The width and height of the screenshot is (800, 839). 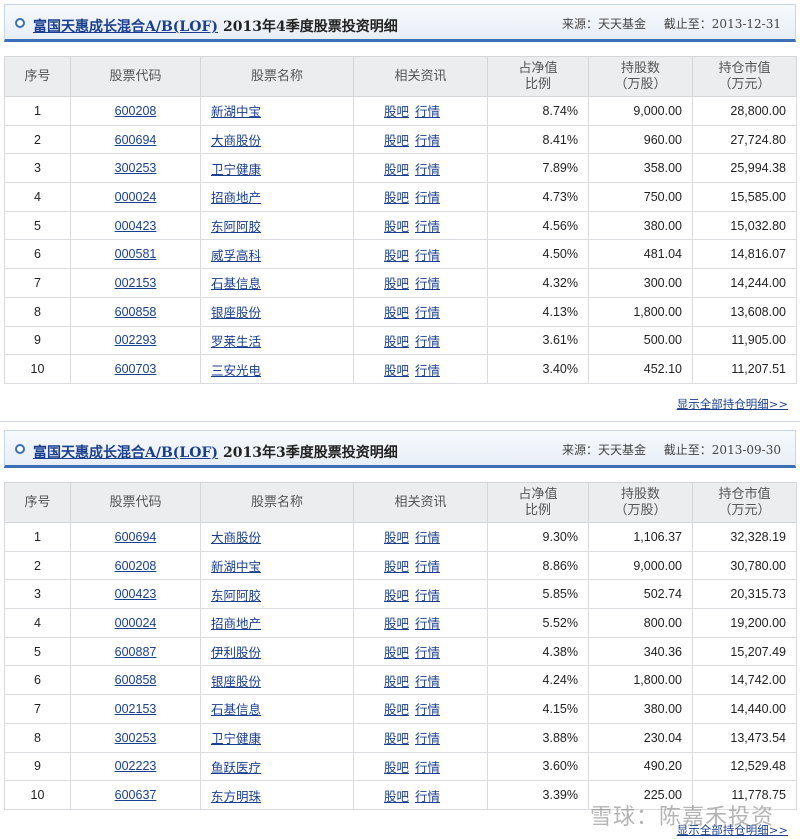 What do you see at coordinates (236, 796) in the screenshot?
I see `stock-name-link: 东方明珠` at bounding box center [236, 796].